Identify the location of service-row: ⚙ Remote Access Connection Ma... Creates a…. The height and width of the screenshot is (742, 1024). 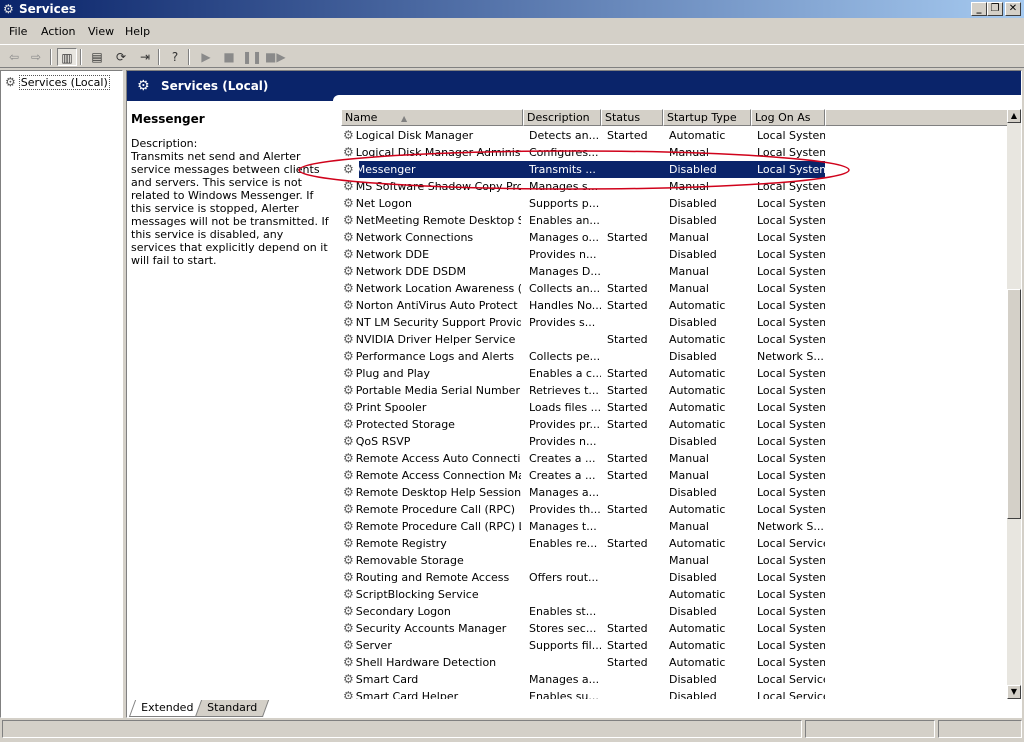
(675, 475).